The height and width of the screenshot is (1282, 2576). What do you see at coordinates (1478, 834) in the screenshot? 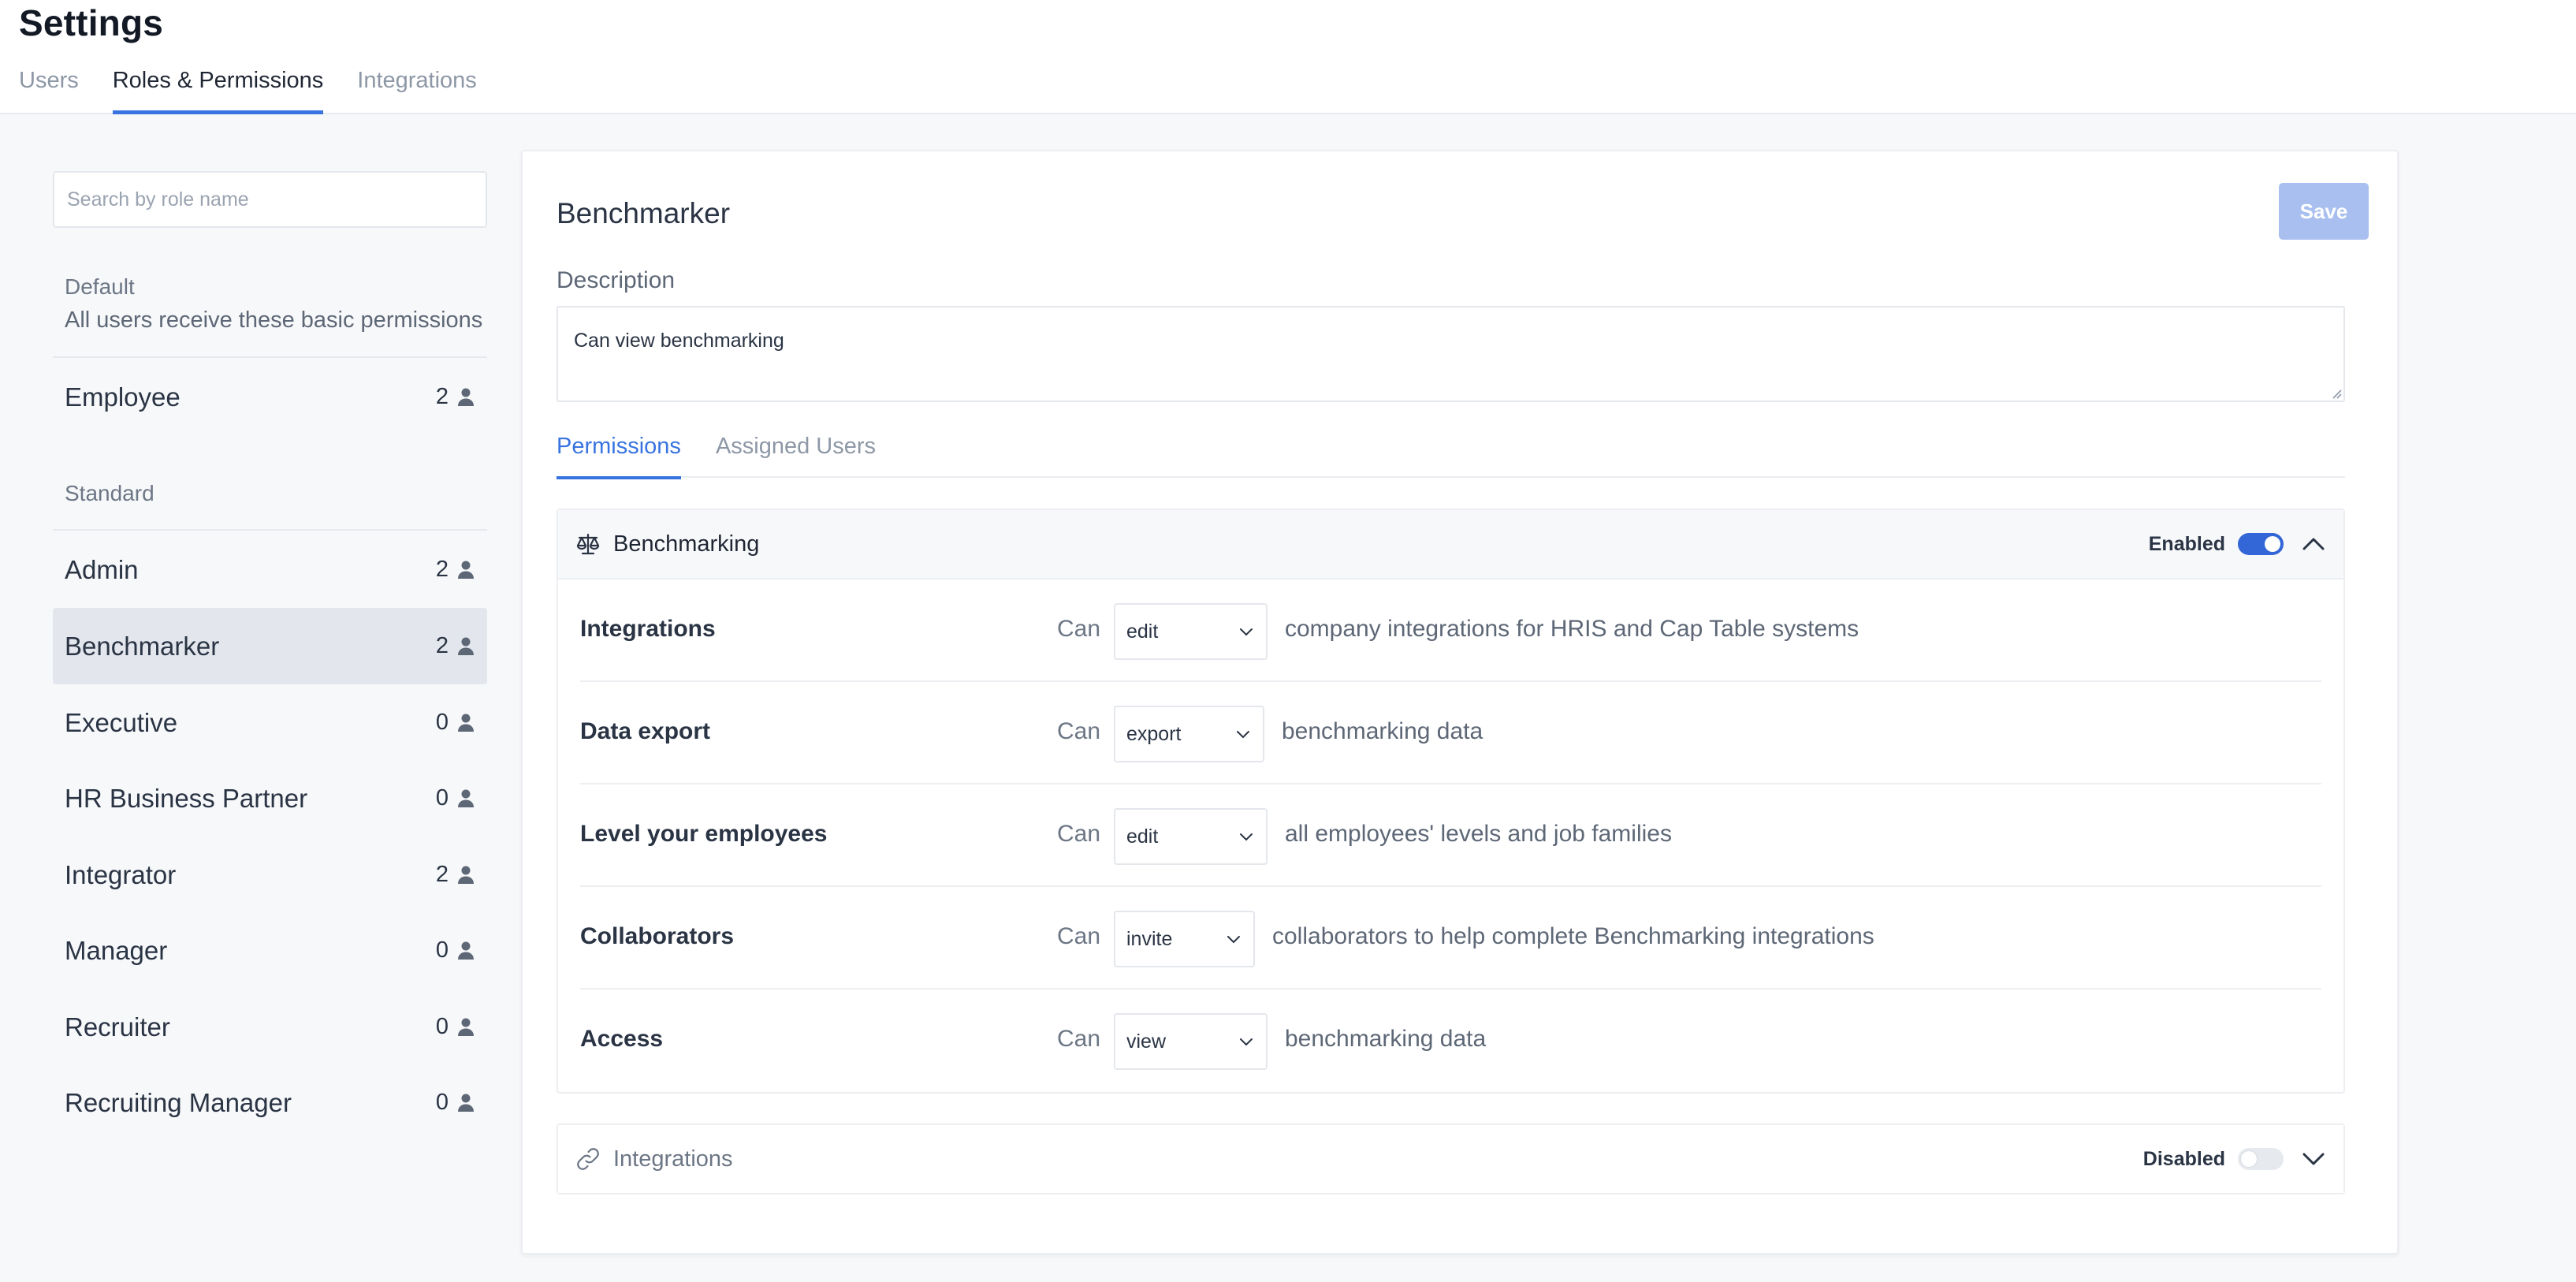
I see `permission-description: all employees' levels and job families` at bounding box center [1478, 834].